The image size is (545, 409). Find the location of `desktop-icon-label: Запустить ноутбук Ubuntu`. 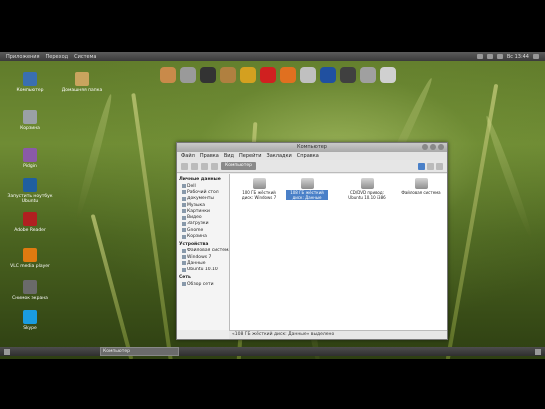

desktop-icon-label: Запустить ноутбук Ubuntu is located at coordinates (30, 199).